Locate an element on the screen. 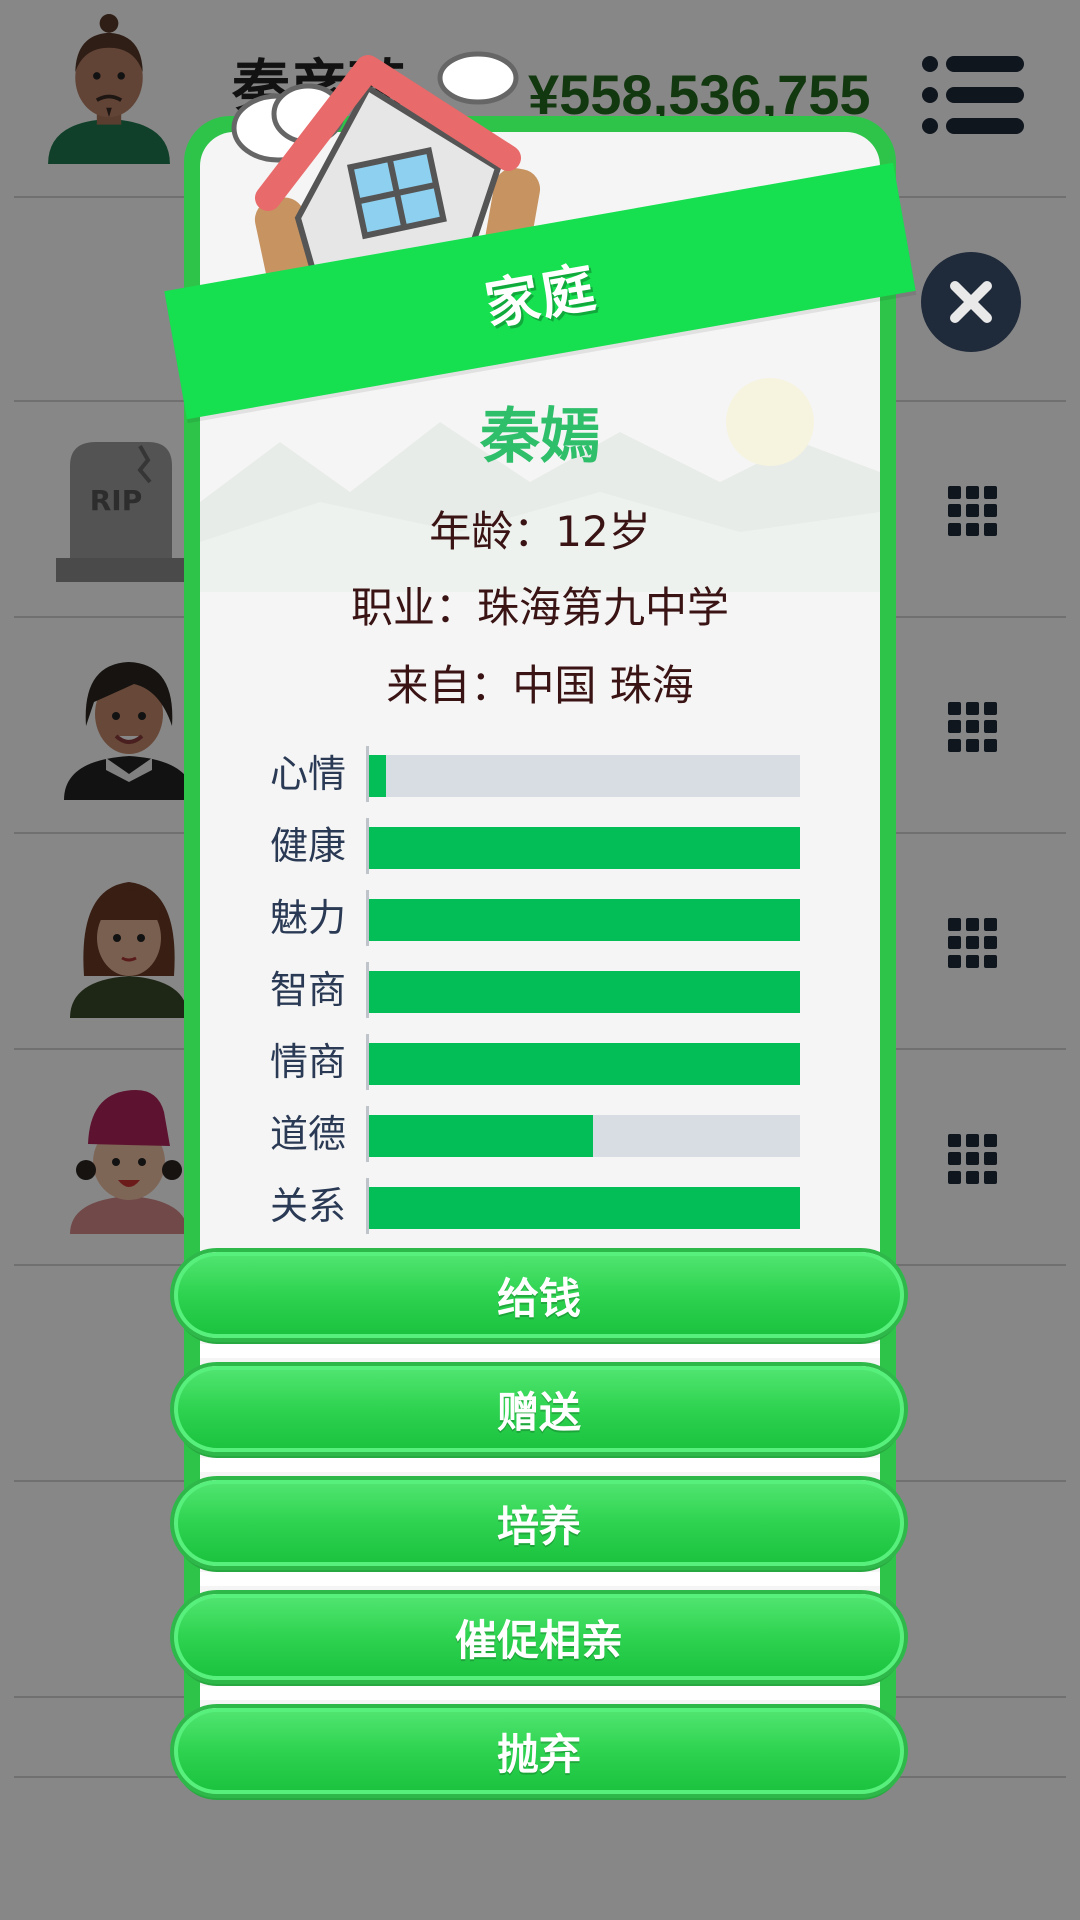 The height and width of the screenshot is (1920, 1080). stat-label: 魅力 is located at coordinates (308, 918).